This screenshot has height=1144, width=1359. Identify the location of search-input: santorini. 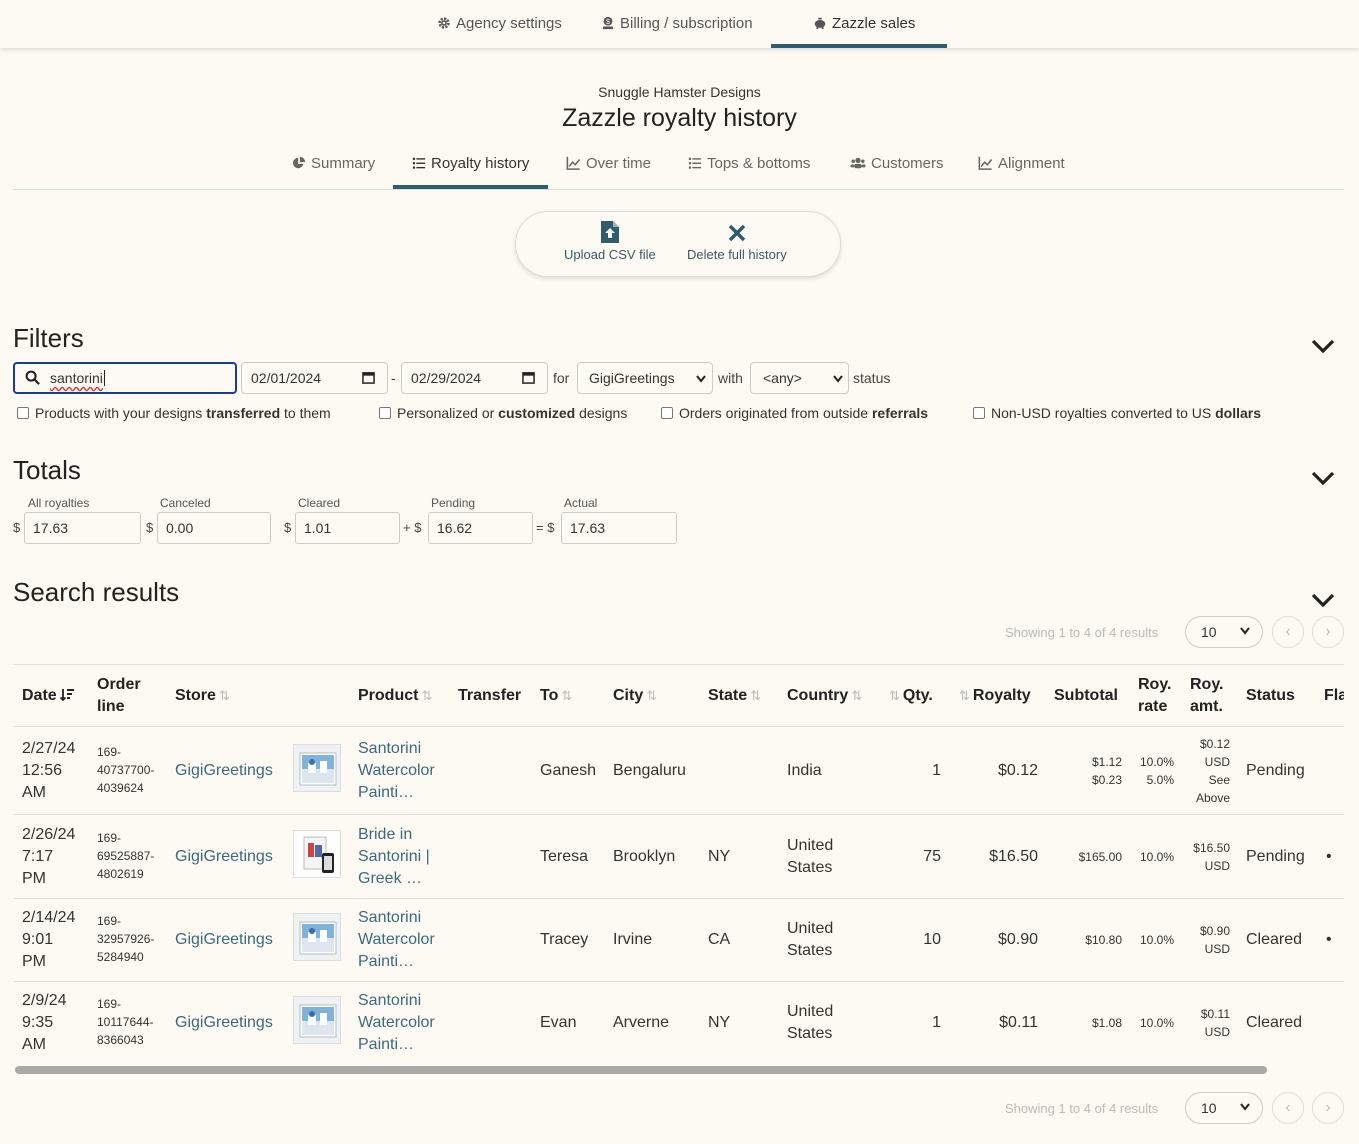
(125, 378).